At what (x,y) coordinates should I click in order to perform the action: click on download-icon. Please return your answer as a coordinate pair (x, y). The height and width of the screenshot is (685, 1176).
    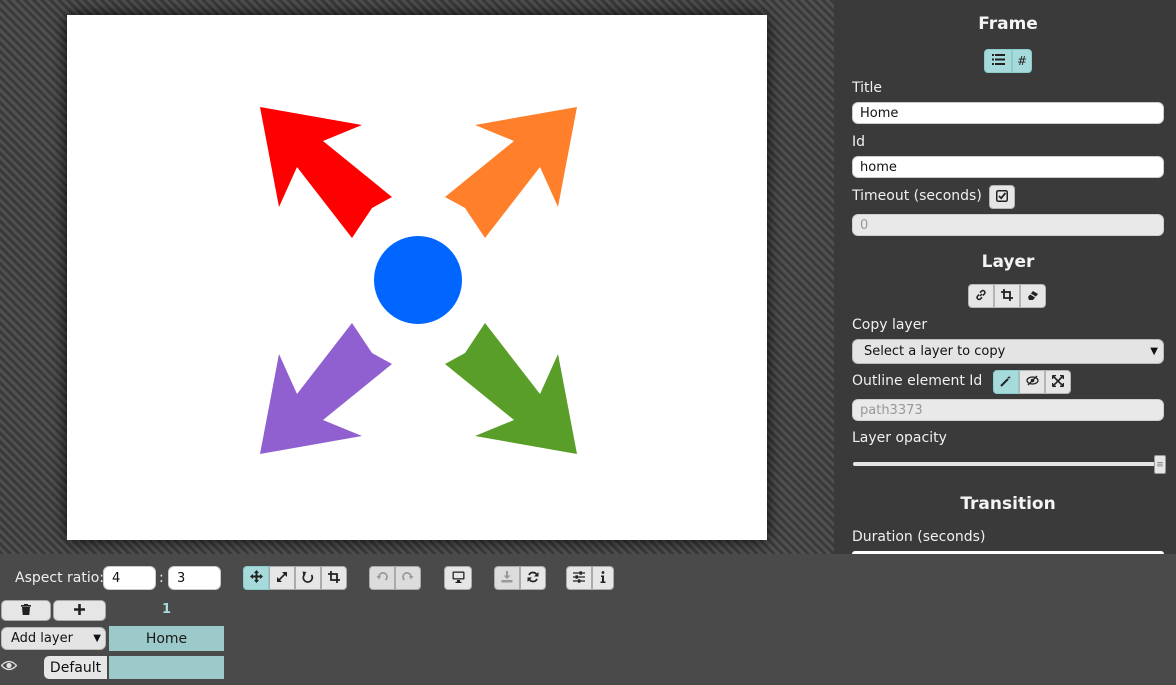
    Looking at the image, I should click on (507, 578).